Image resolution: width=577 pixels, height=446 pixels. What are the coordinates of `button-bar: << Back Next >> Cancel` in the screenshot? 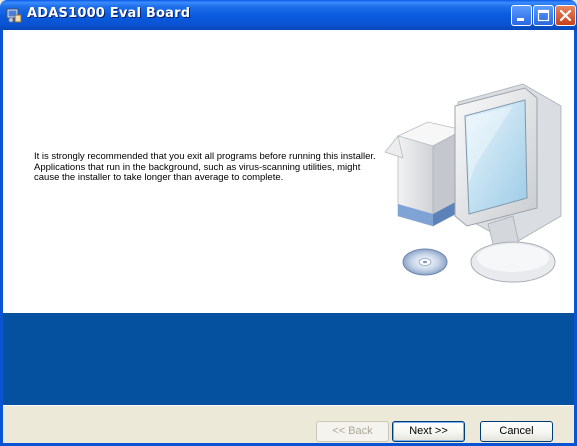 It's located at (288, 424).